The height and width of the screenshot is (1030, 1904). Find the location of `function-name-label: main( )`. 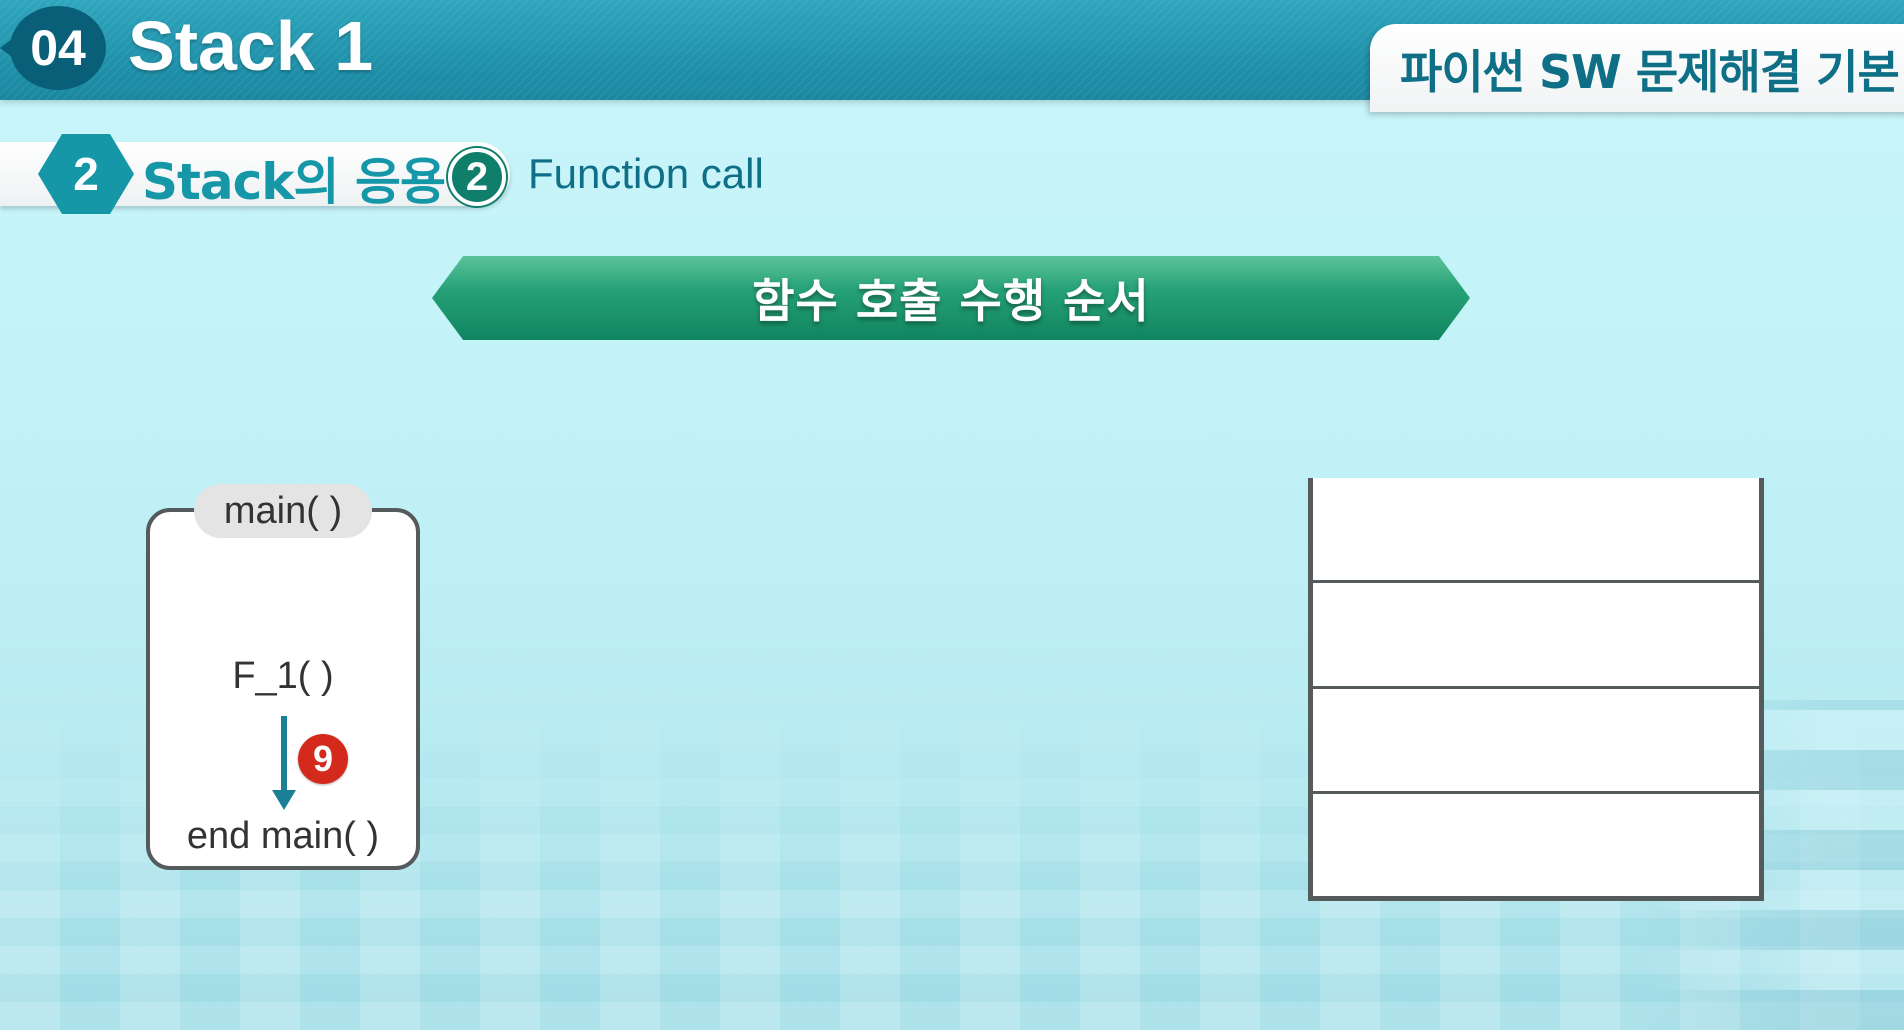

function-name-label: main( ) is located at coordinates (283, 511).